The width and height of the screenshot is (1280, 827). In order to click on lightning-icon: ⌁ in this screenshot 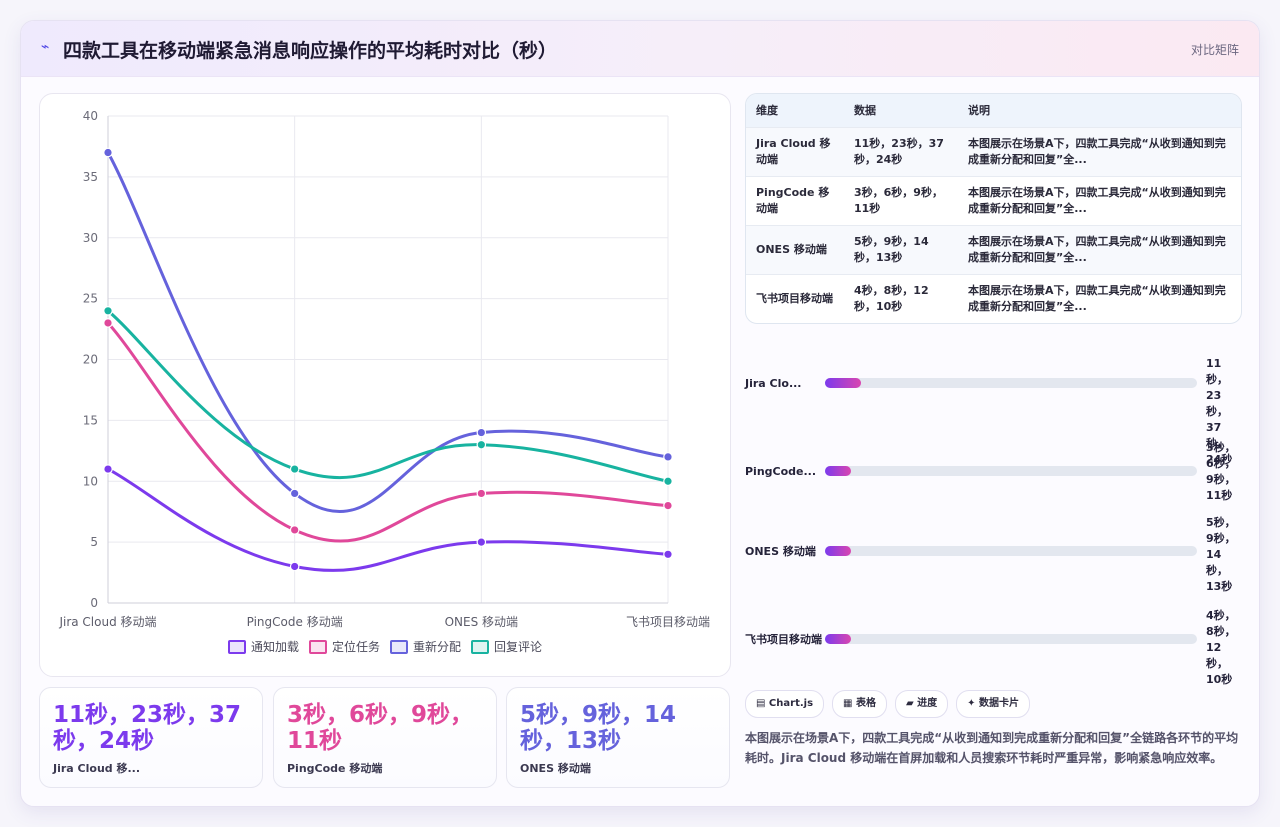, I will do `click(45, 47)`.